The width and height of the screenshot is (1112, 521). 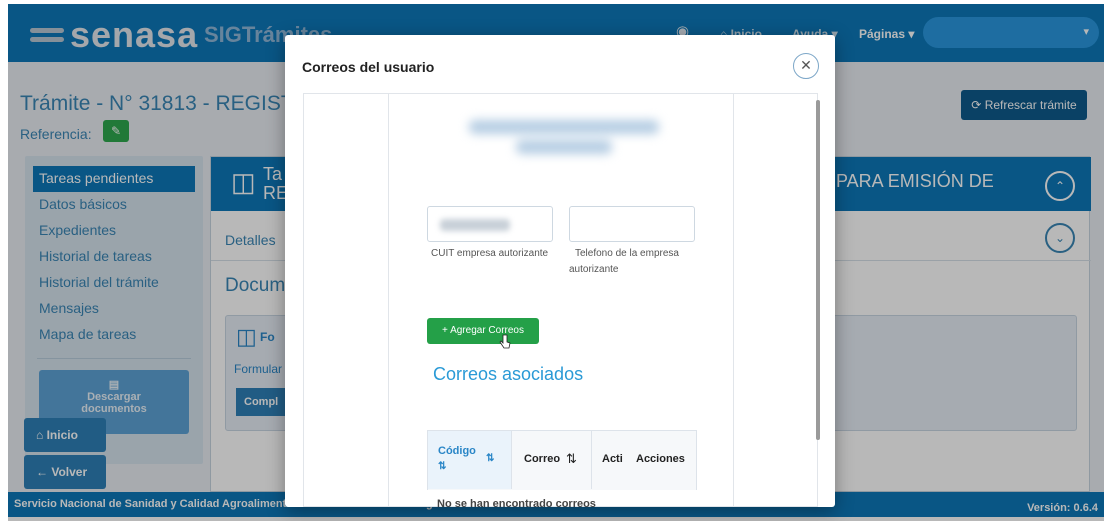 What do you see at coordinates (490, 253) in the screenshot?
I see `cuit-label: CUIT empresa autorizante` at bounding box center [490, 253].